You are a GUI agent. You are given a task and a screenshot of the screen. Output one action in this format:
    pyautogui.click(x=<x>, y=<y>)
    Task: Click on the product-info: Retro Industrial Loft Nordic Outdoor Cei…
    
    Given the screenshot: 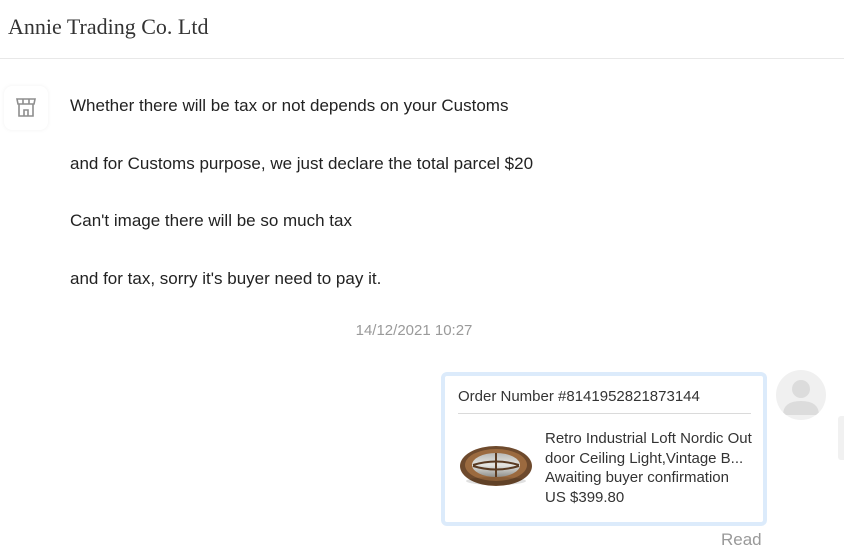 What is the action you would take?
    pyautogui.click(x=648, y=468)
    